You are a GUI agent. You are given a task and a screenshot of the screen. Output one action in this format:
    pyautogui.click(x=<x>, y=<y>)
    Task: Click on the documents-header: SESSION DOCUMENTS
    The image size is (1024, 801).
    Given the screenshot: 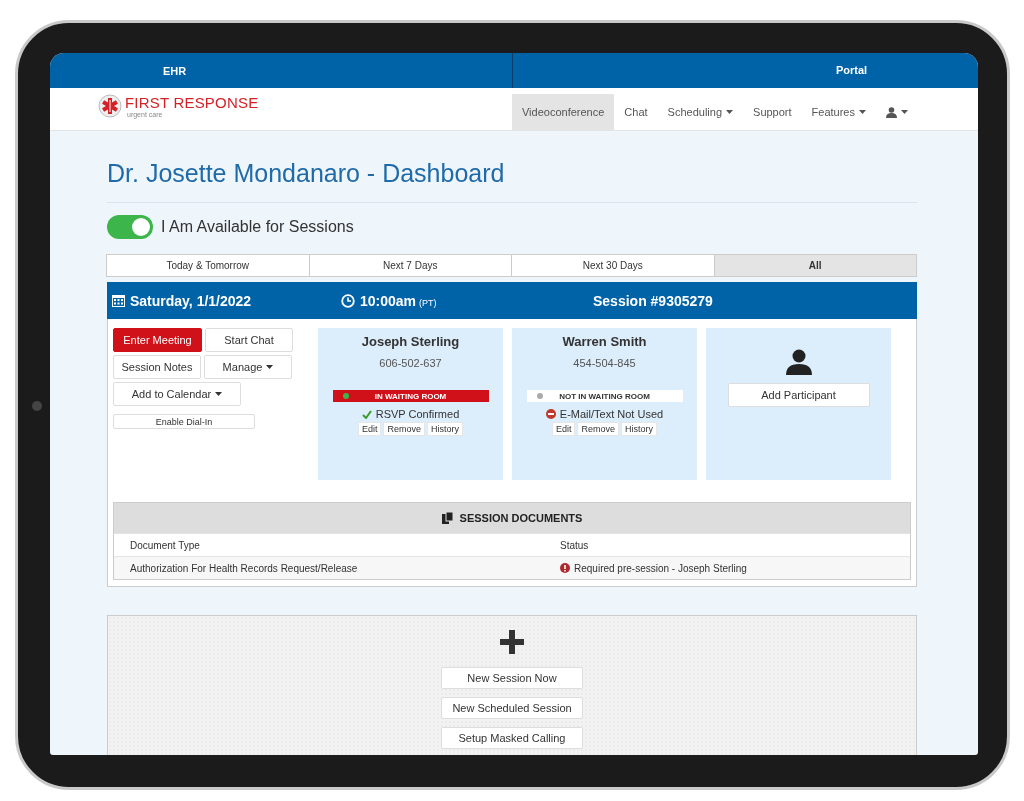 What is the action you would take?
    pyautogui.click(x=512, y=518)
    